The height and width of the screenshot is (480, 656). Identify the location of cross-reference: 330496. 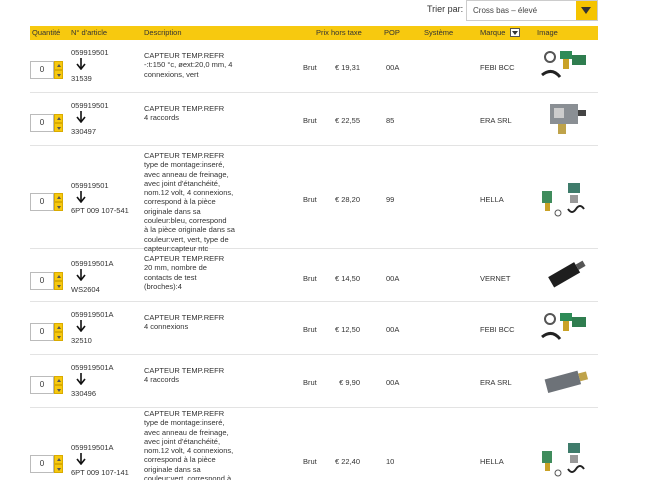
(83, 393).